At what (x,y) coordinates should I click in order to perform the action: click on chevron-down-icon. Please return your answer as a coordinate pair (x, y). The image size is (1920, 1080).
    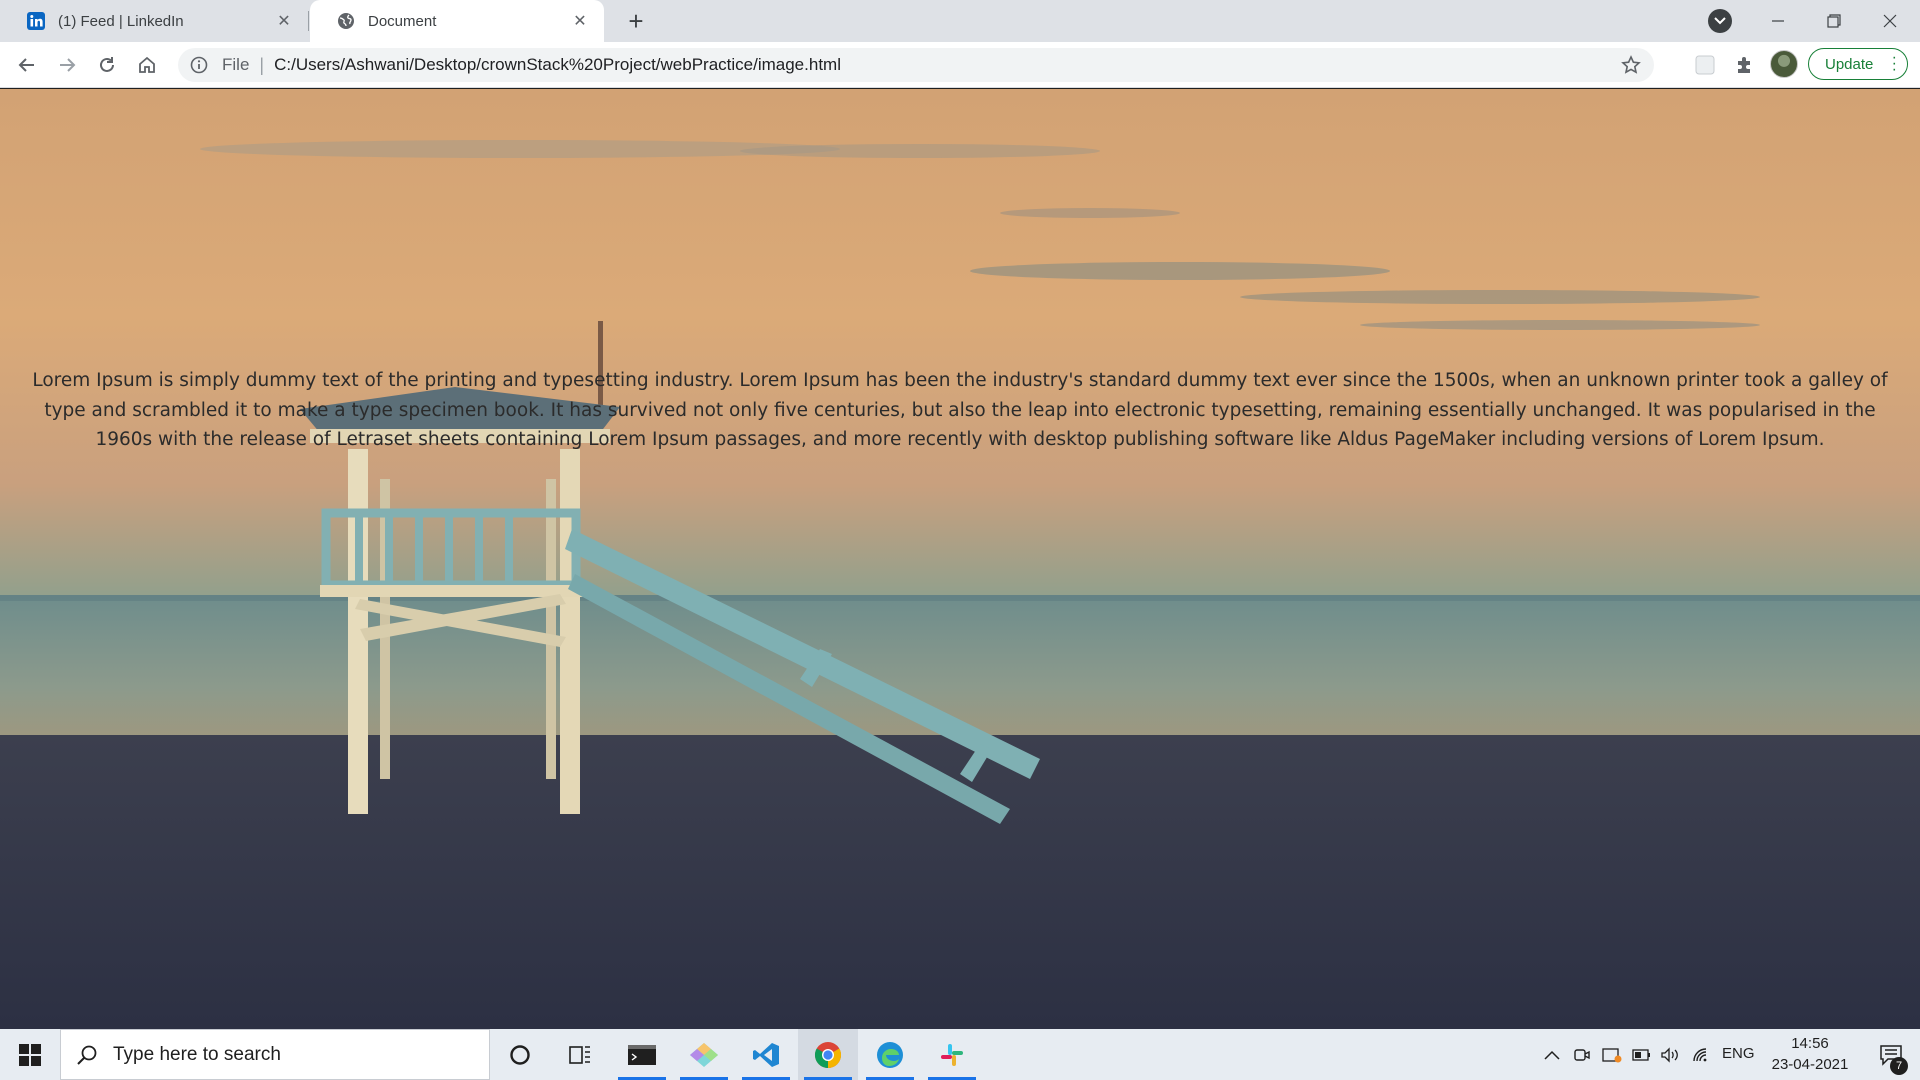
    Looking at the image, I should click on (1720, 21).